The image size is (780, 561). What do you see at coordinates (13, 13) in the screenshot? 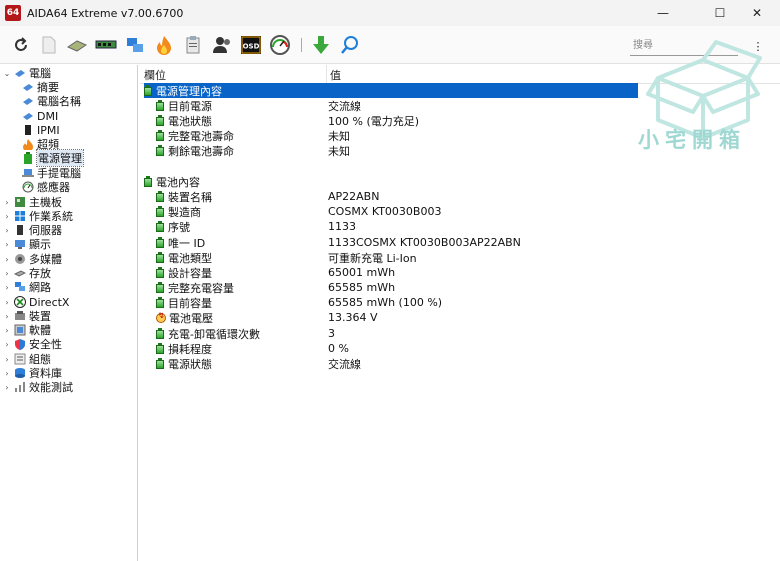
I see `aida64-app-icon: 64` at bounding box center [13, 13].